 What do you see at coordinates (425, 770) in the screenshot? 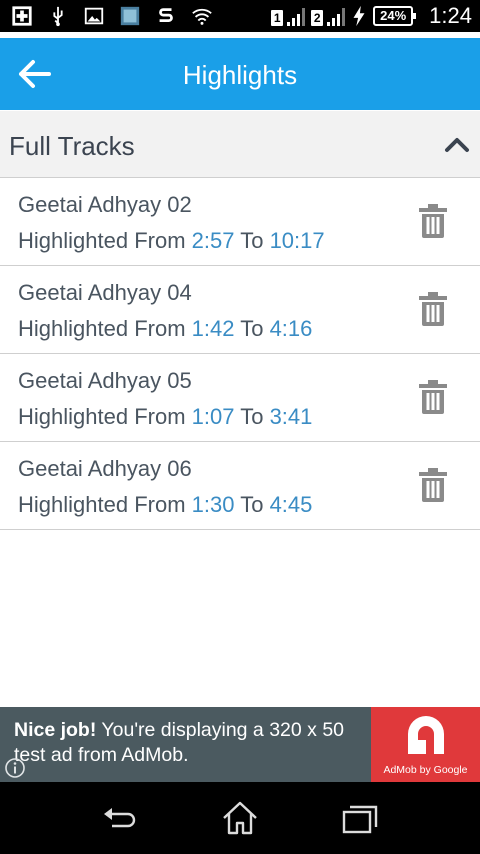
I see `admob-logo-text: AdMob by Google` at bounding box center [425, 770].